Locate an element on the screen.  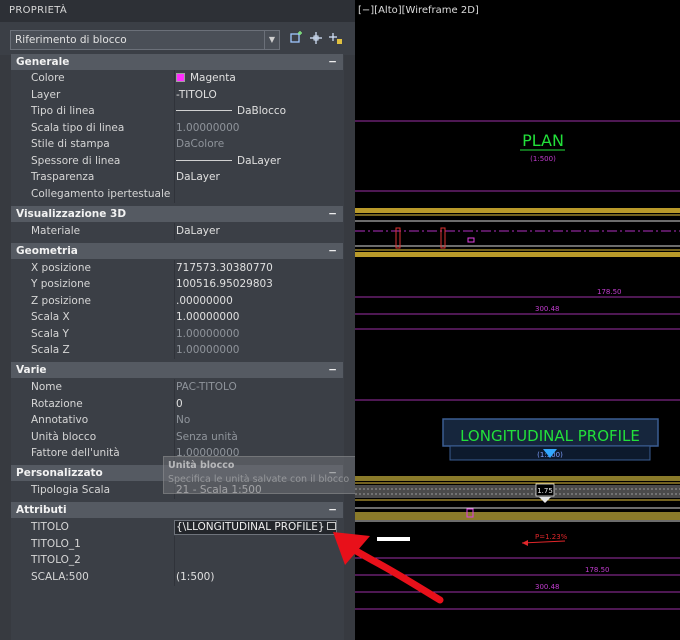
property-label: Scala Y is located at coordinates (50, 334).